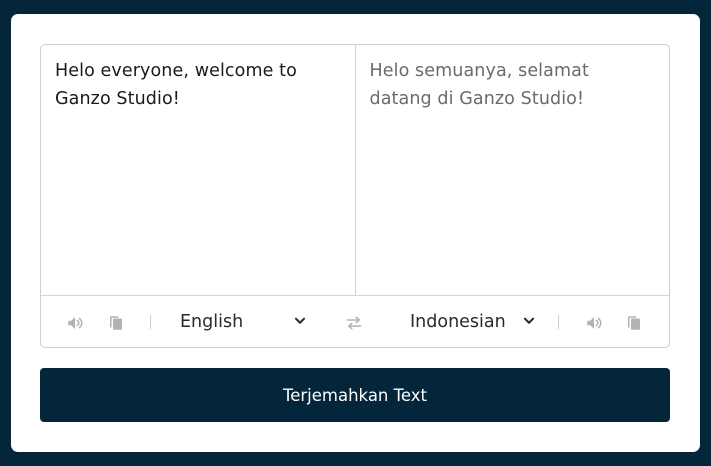 This screenshot has height=466, width=711. What do you see at coordinates (116, 323) in the screenshot?
I see `source-copy-icon` at bounding box center [116, 323].